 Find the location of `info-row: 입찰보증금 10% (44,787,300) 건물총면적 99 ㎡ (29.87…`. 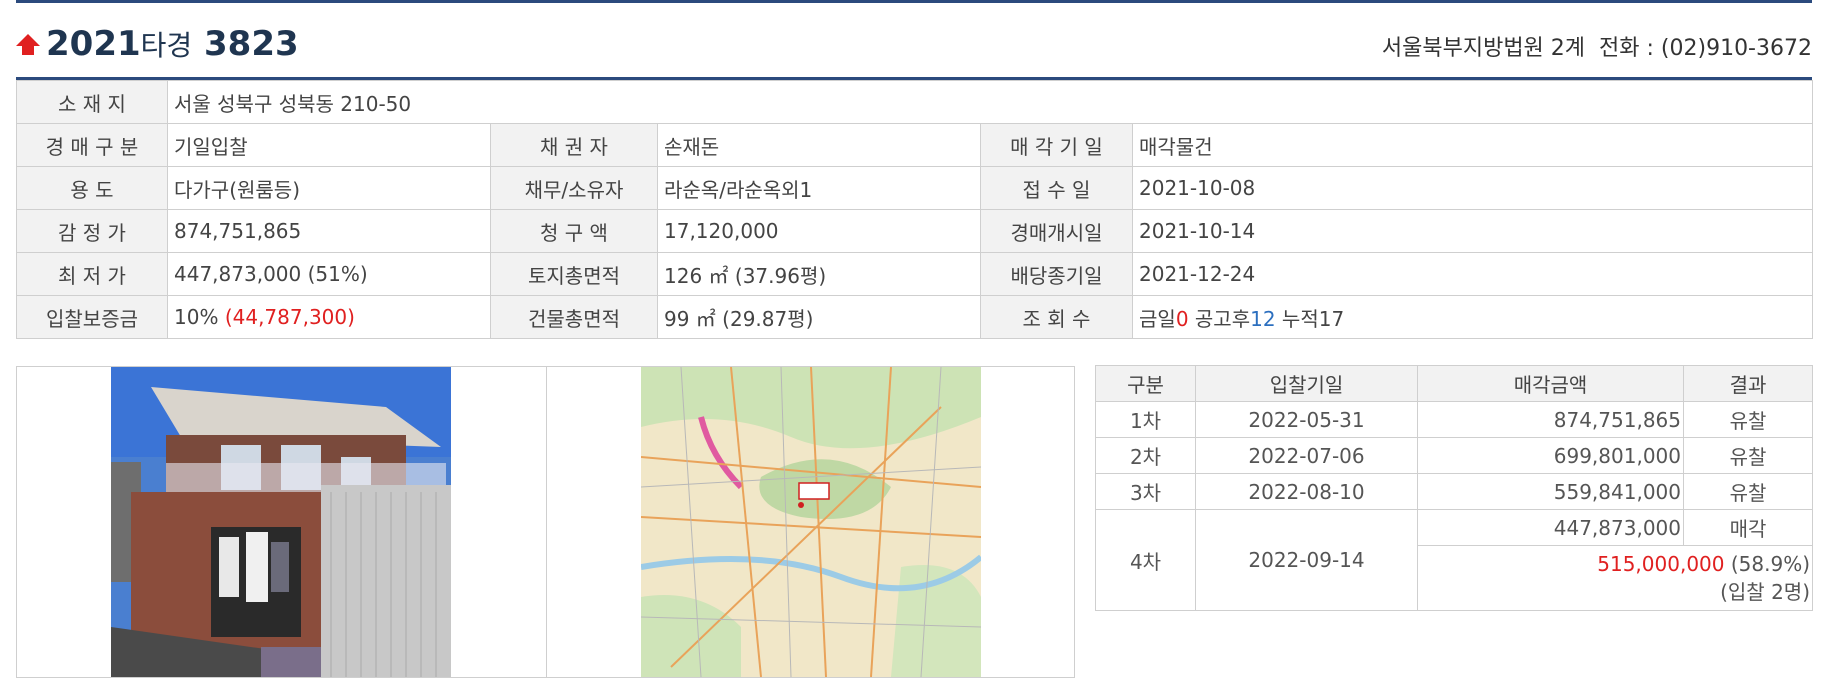

info-row: 입찰보증금 10% (44,787,300) 건물총면적 99 ㎡ (29.87… is located at coordinates (915, 317).